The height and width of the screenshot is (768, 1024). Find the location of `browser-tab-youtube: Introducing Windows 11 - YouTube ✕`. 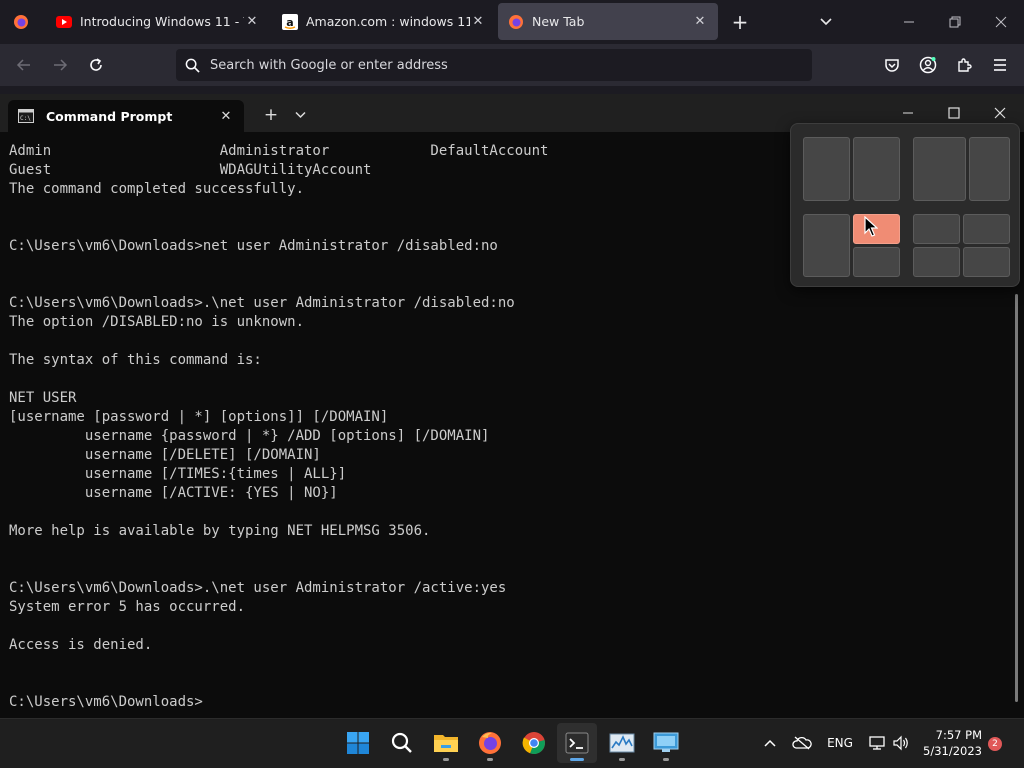

browser-tab-youtube: Introducing Windows 11 - YouTube ✕ is located at coordinates (158, 21).